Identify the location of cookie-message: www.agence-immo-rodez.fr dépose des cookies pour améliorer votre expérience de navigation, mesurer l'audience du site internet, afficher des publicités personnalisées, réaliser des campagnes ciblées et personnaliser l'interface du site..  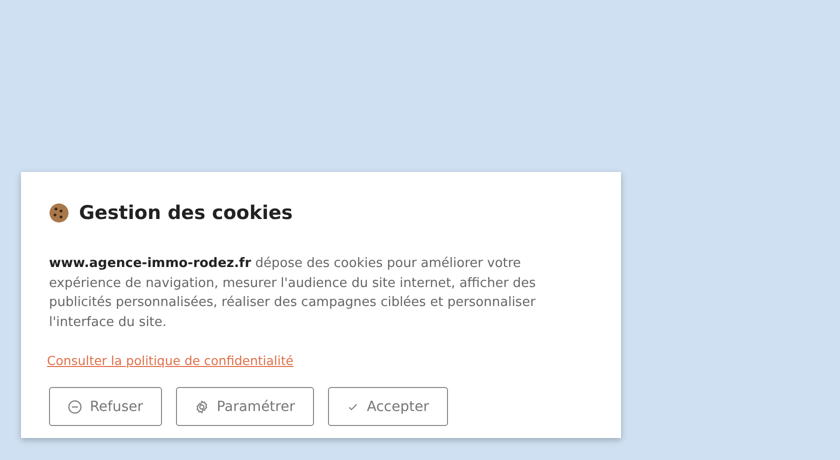
(293, 293).